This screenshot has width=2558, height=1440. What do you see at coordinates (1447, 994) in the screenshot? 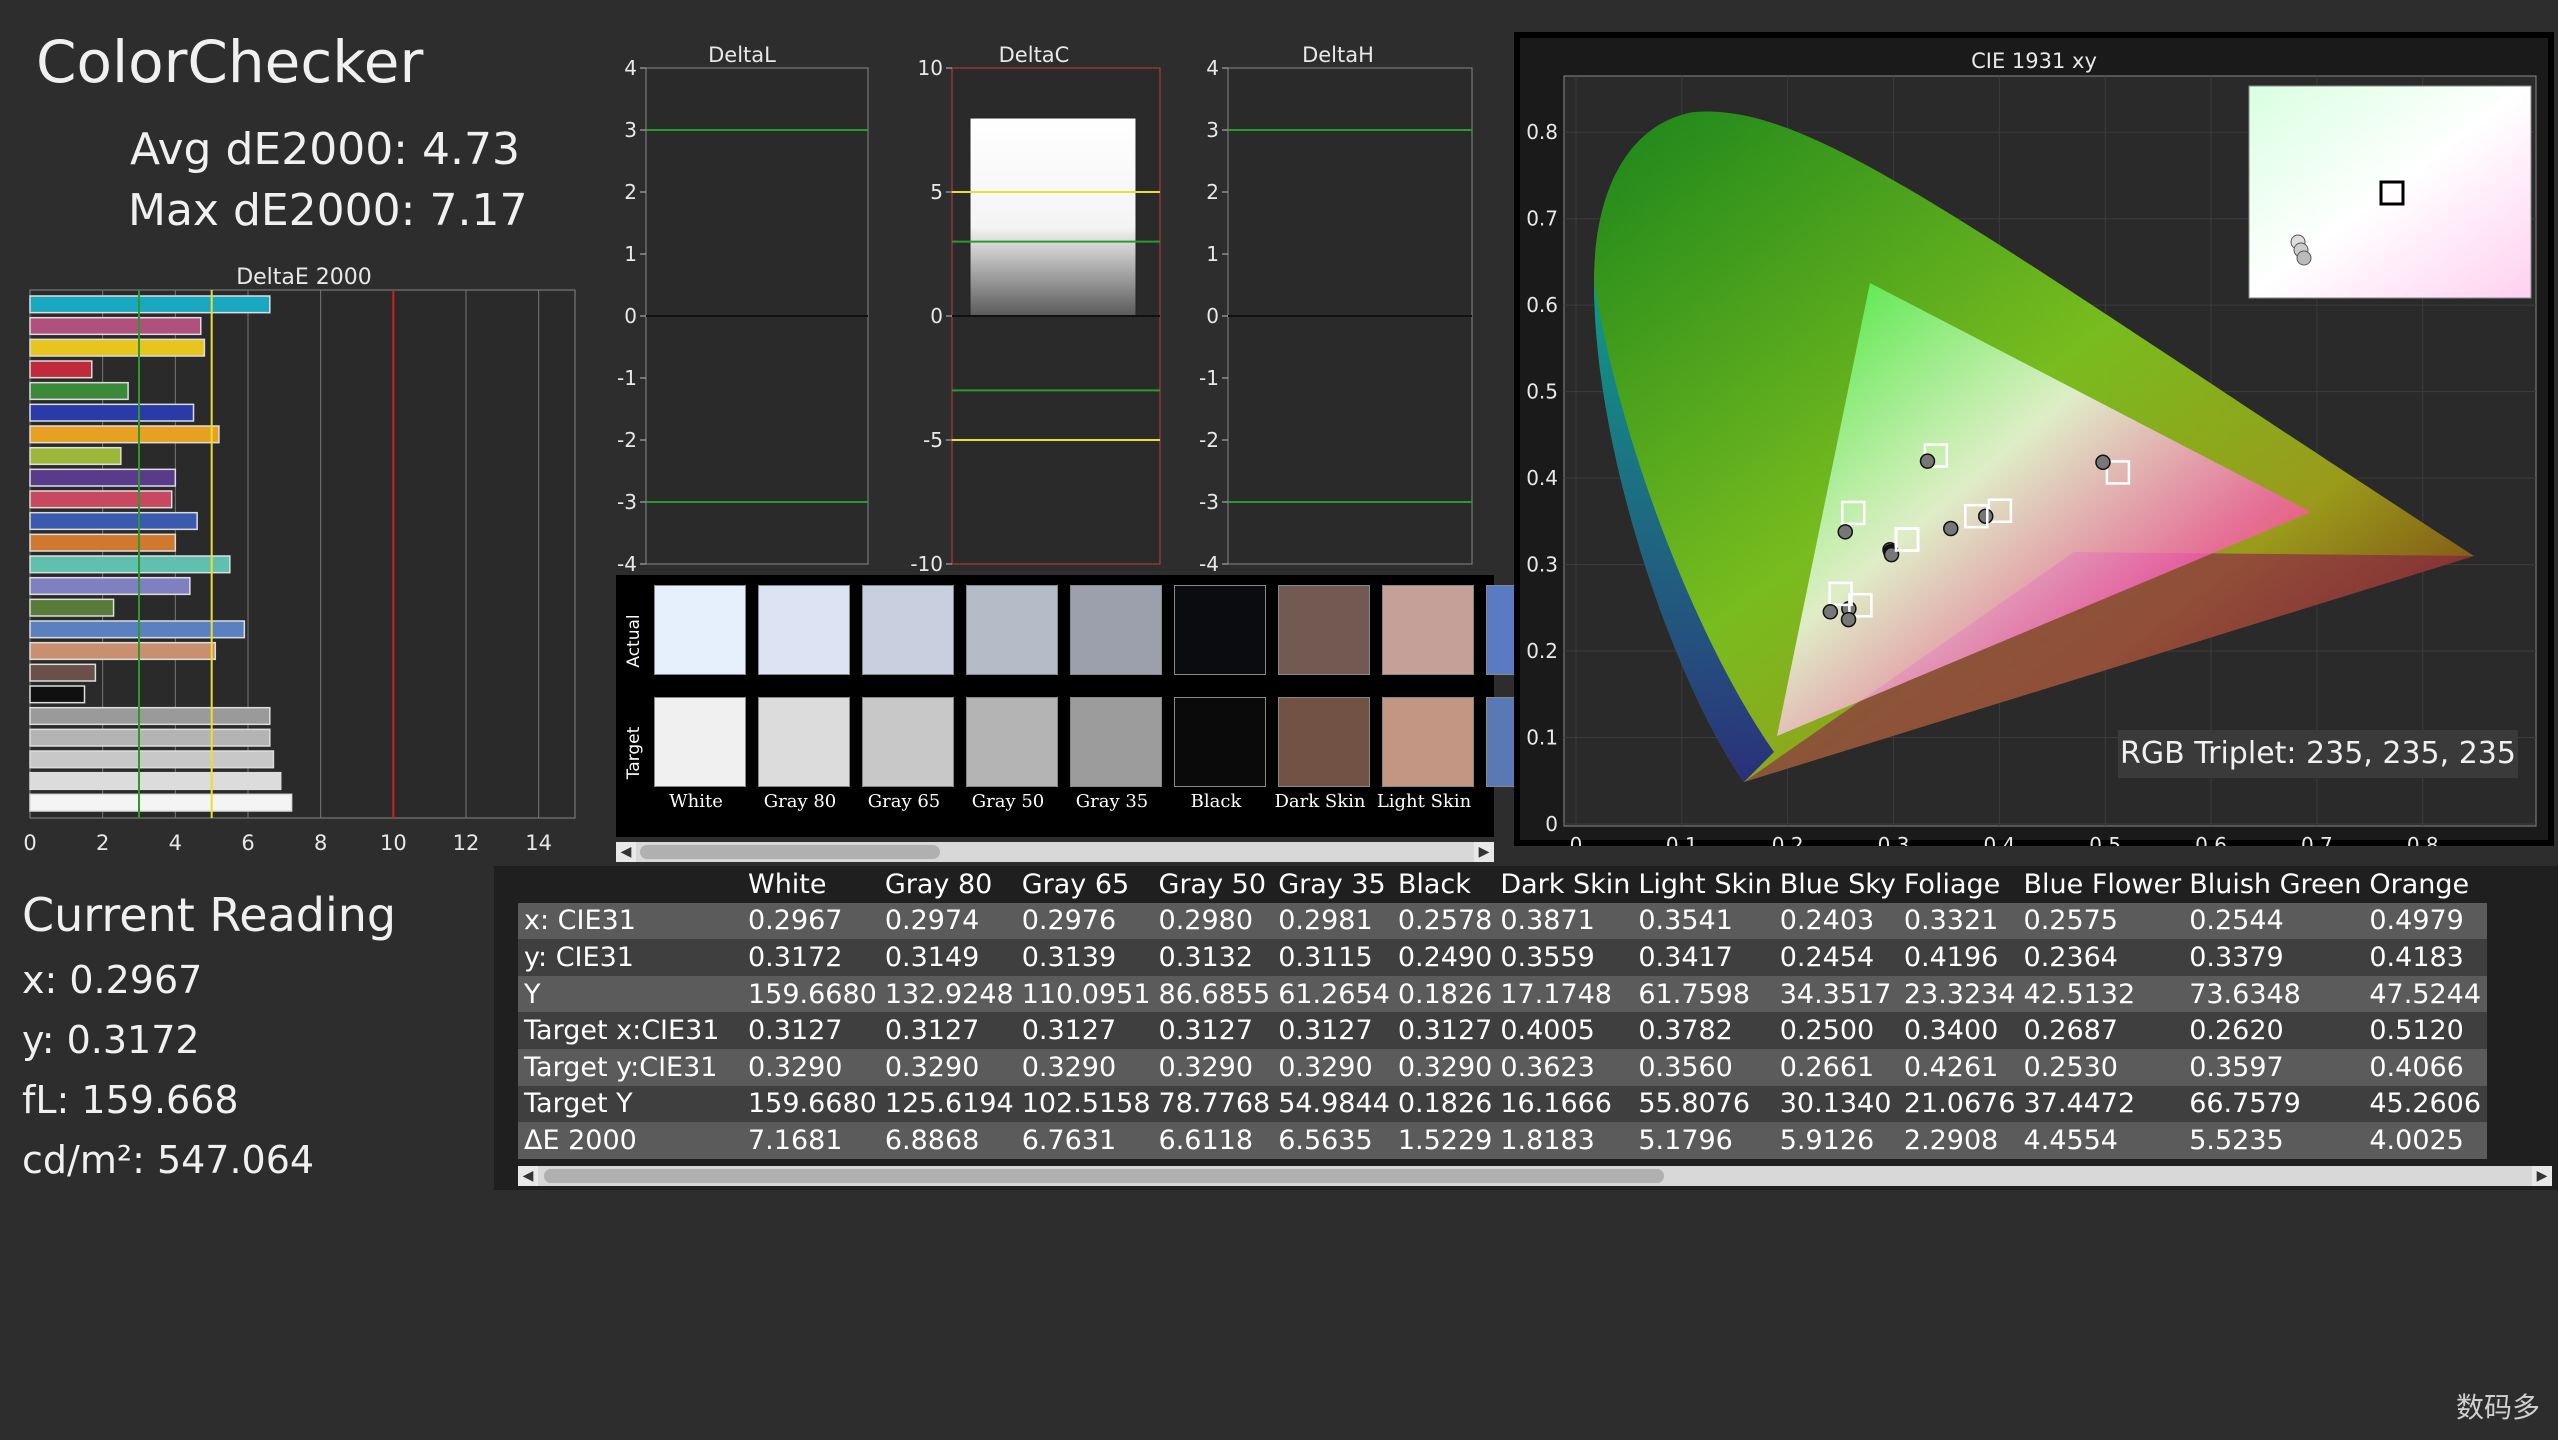
I see `table-cell: 0.1826` at bounding box center [1447, 994].